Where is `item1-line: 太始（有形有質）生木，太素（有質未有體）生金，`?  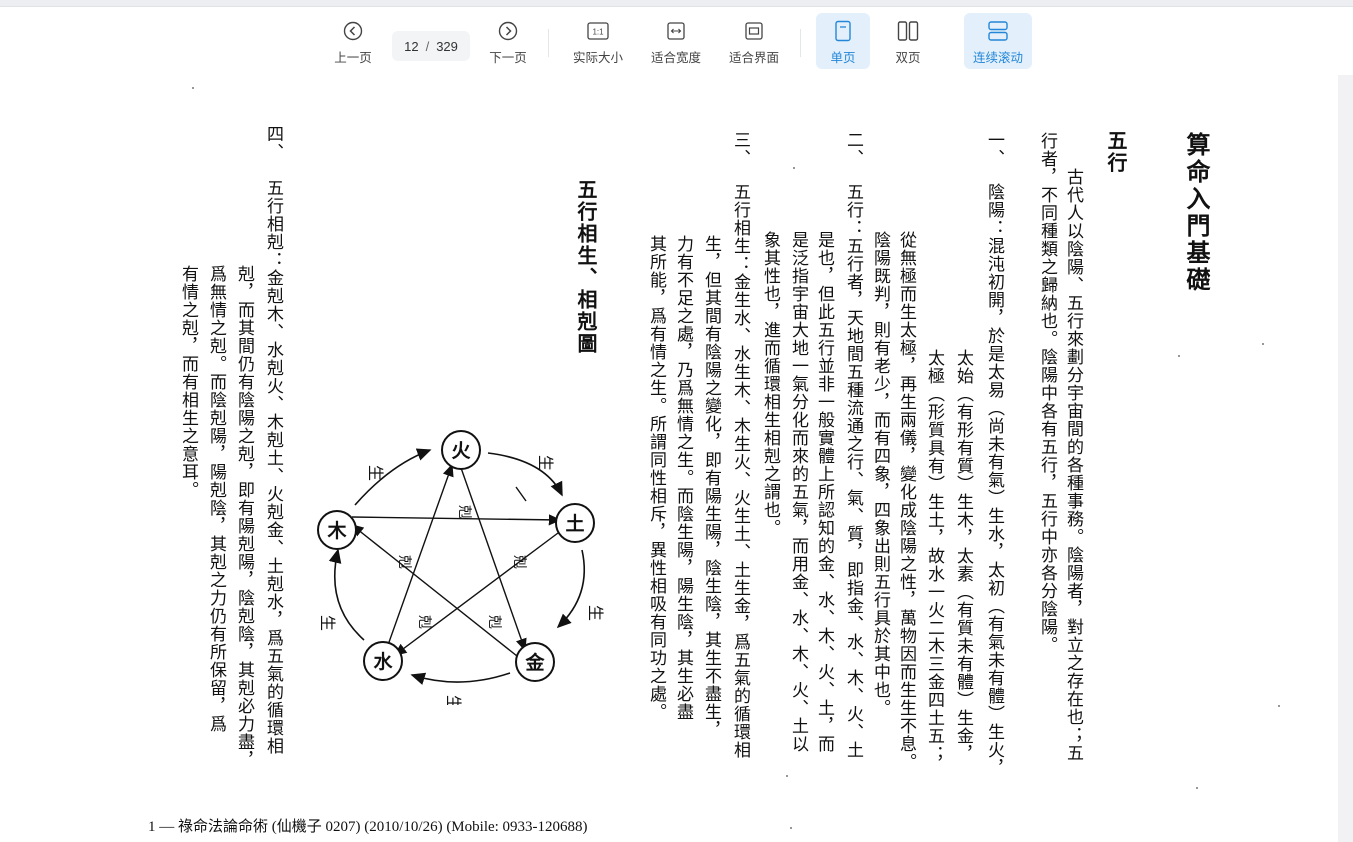 item1-line: 太始（有形有質）生木，太素（有質未有體）生金， is located at coordinates (963, 556).